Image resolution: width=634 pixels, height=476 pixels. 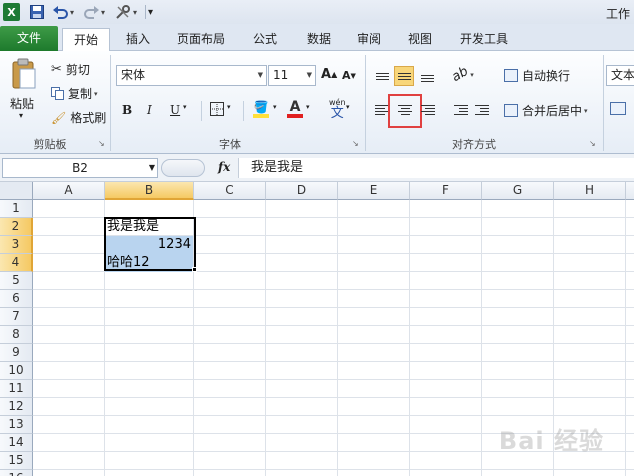 I want to click on undo-icon, so click(x=60, y=12).